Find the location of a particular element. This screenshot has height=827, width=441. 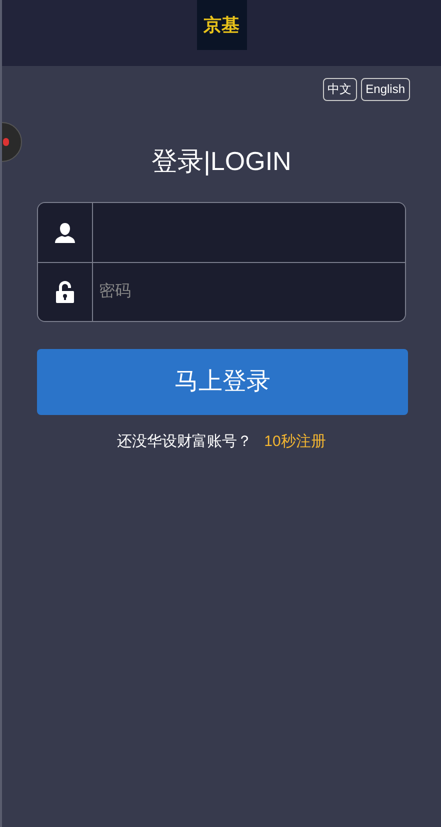

login-title: 登录|LOGIN is located at coordinates (221, 161).